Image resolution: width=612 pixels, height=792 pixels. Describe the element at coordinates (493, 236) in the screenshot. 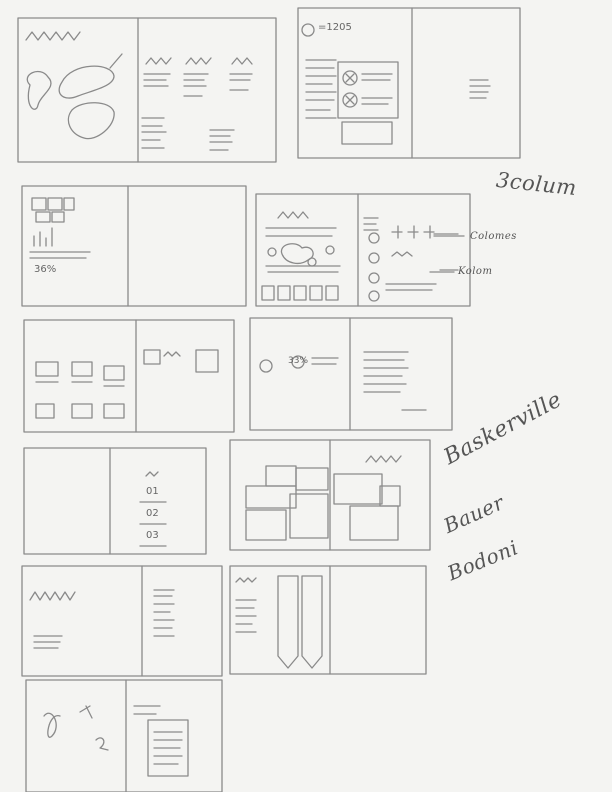

I see `note-kolom-1: Colomes` at that location.